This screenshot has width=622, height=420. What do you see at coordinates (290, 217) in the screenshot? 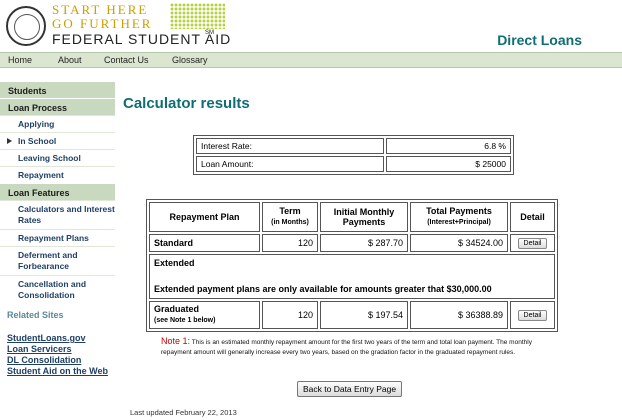
I see `header-term: Term (in Months)` at bounding box center [290, 217].